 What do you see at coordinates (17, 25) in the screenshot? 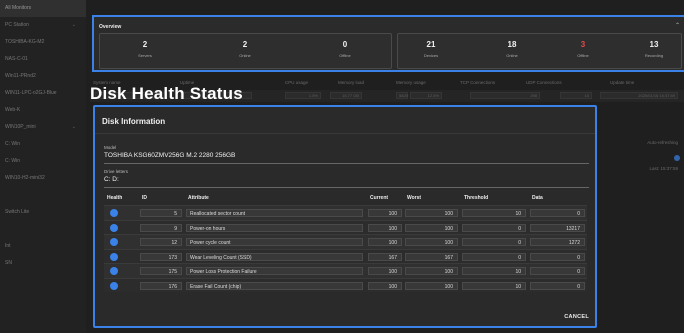
I see `sidebar-item-label: PC Station` at bounding box center [17, 25].